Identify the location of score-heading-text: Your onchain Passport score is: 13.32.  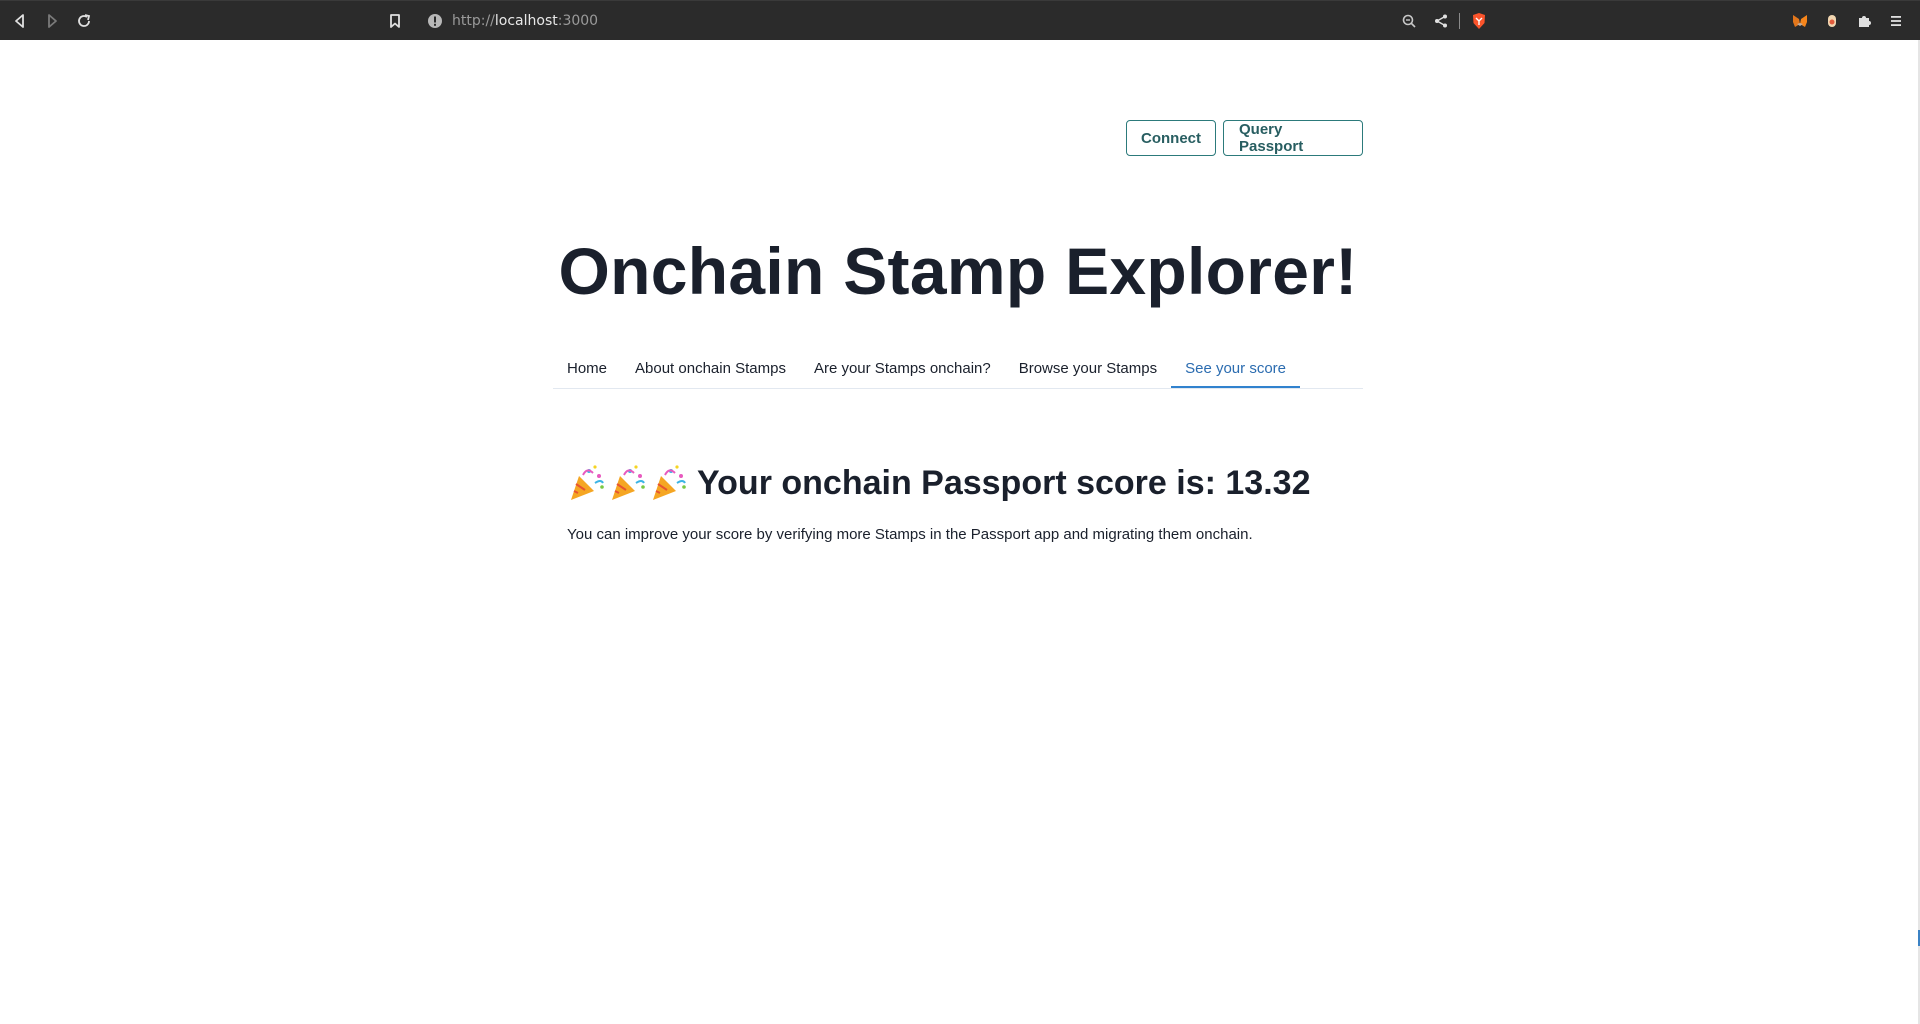
(1004, 483).